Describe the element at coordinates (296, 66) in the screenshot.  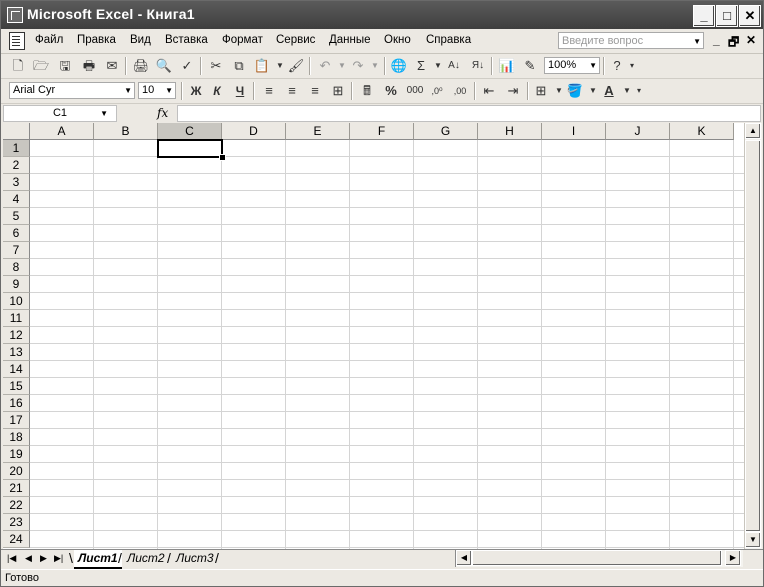
I see `format-painter-icon: 🖌` at that location.